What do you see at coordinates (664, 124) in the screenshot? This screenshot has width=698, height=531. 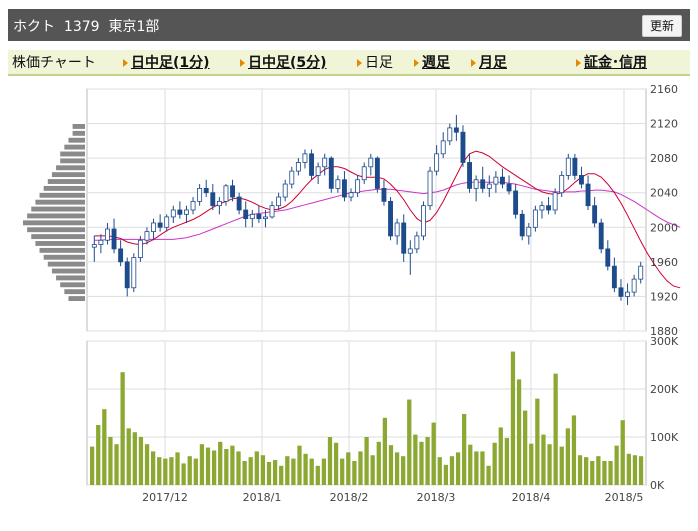 I see `price-tick-label: 2120` at bounding box center [664, 124].